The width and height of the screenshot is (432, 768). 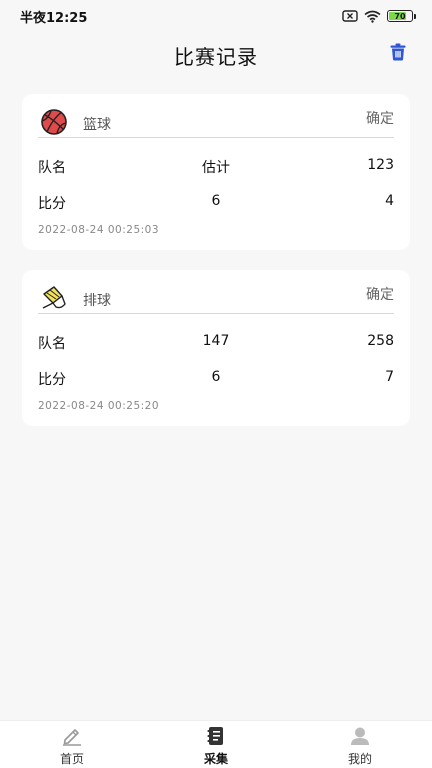 I want to click on delete-all-button, so click(x=398, y=54).